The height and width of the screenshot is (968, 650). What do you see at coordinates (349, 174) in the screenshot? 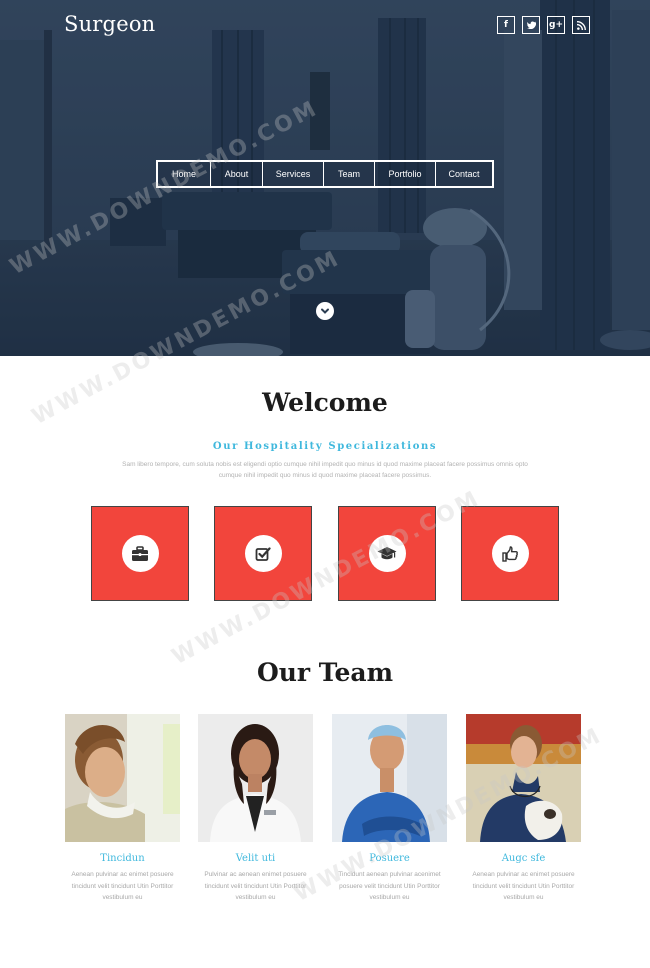
I see `nav-team: Team` at bounding box center [349, 174].